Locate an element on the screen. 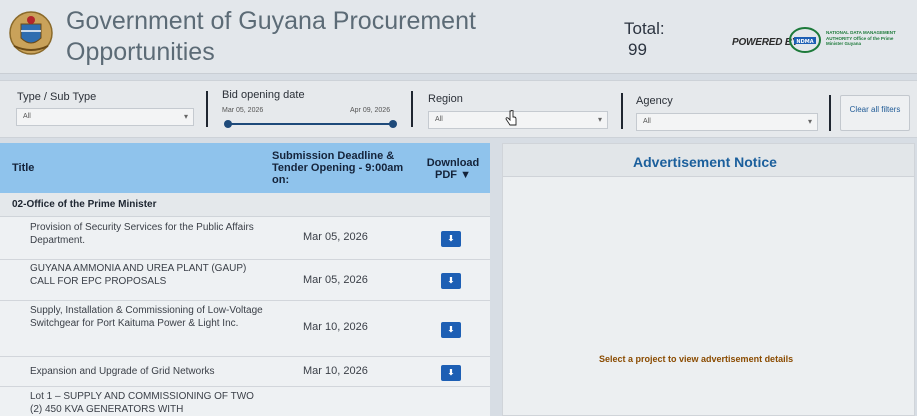  agency-group-label: 02-Office of the Prime Minister is located at coordinates (84, 204).